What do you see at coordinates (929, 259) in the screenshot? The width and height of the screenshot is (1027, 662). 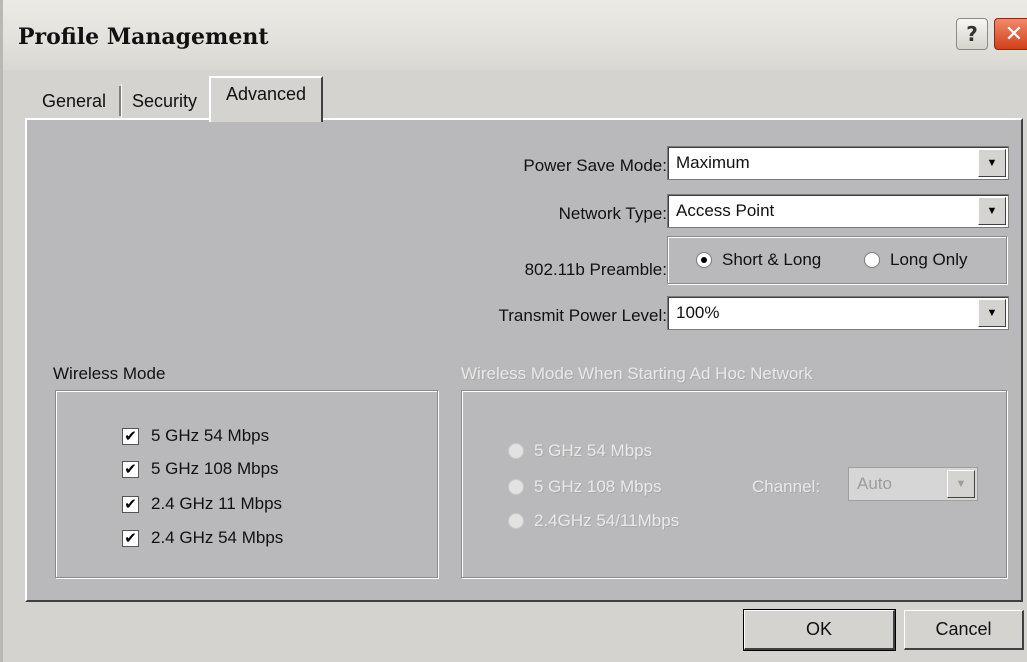 I see `preamble-long-only-label: Long Only` at bounding box center [929, 259].